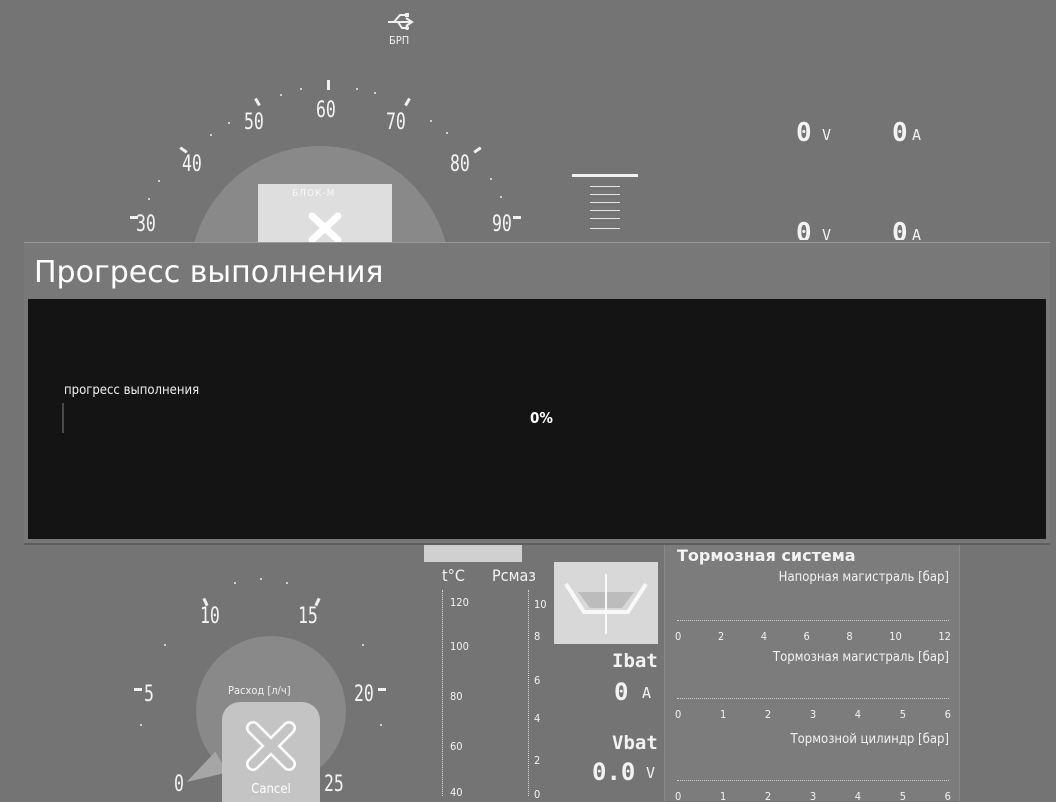  I want to click on press-tick-label: 2, so click(537, 760).